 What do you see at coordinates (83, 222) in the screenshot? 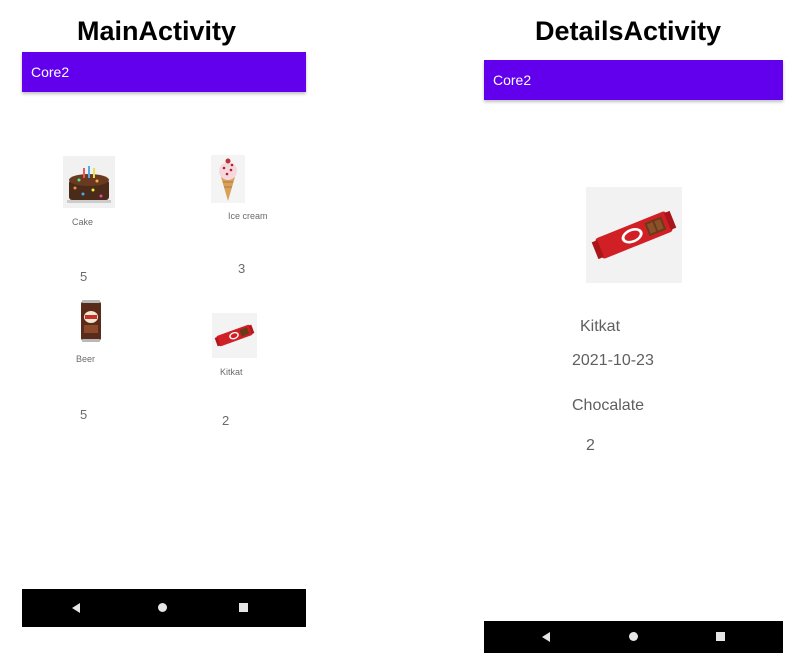
I see `item-name-cake: Cake` at bounding box center [83, 222].